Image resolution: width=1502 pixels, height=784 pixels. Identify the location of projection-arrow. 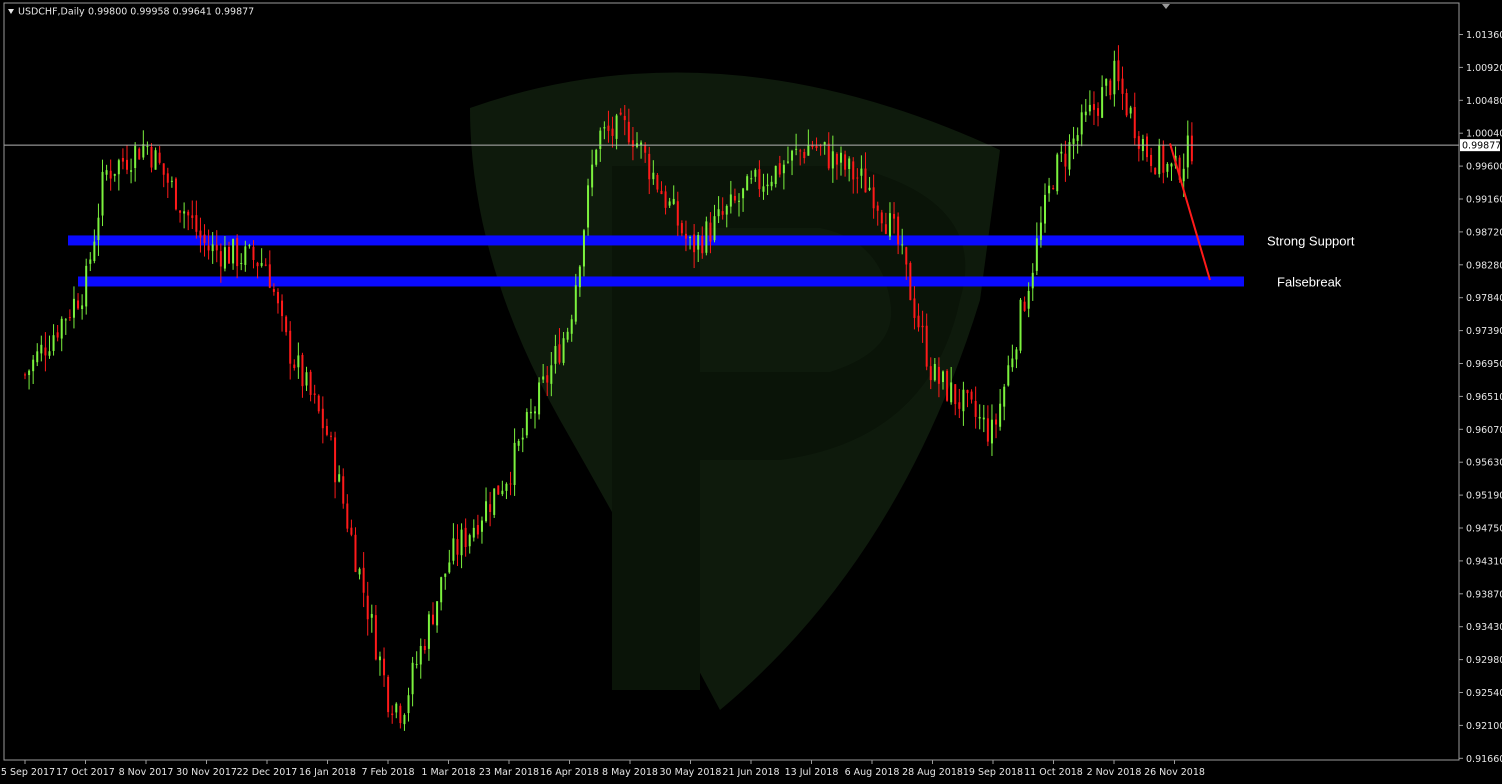
(1190, 212).